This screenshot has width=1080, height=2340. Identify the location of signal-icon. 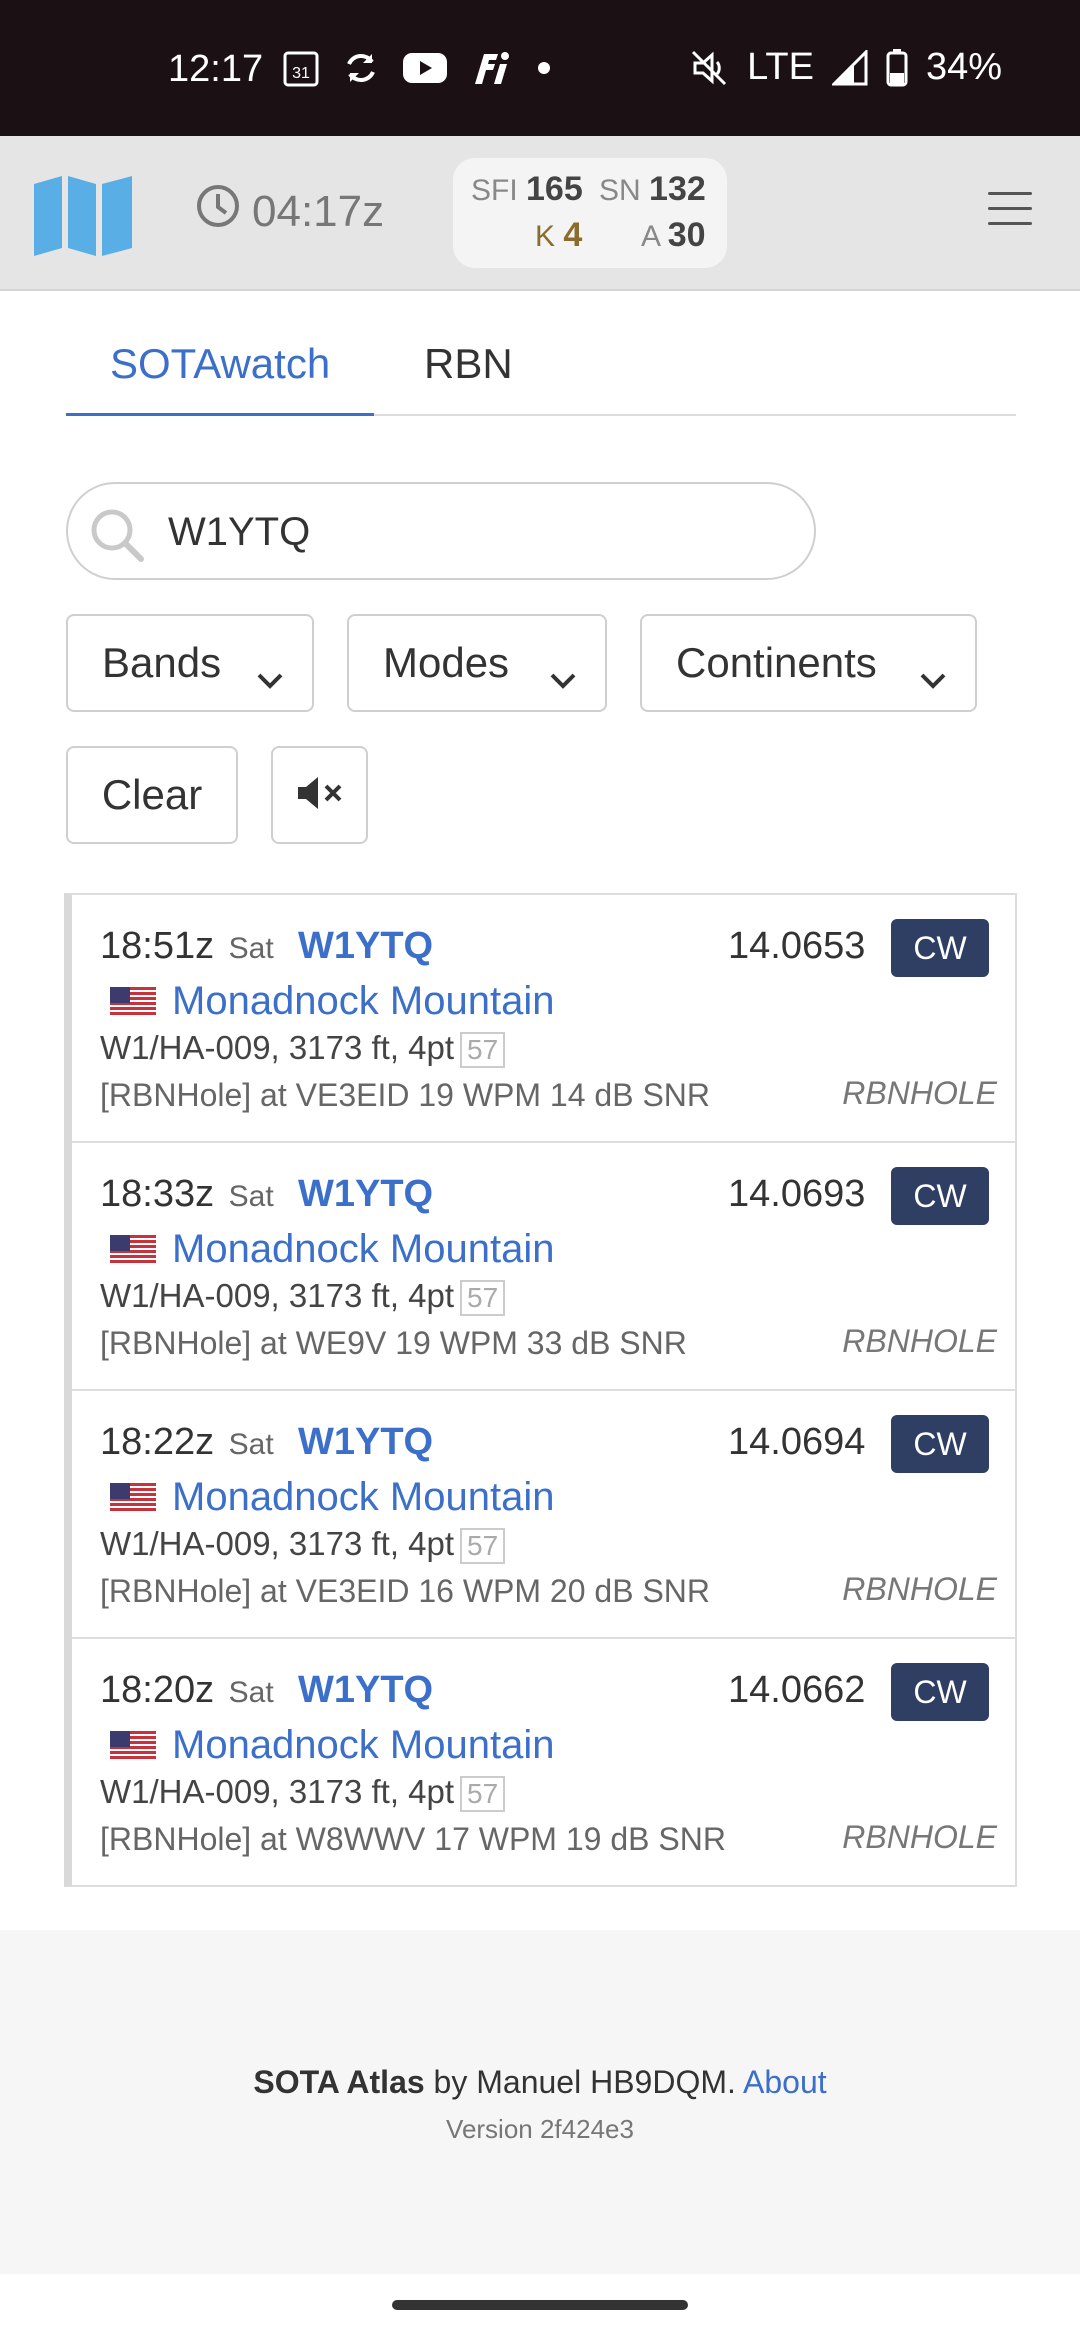
(849, 68).